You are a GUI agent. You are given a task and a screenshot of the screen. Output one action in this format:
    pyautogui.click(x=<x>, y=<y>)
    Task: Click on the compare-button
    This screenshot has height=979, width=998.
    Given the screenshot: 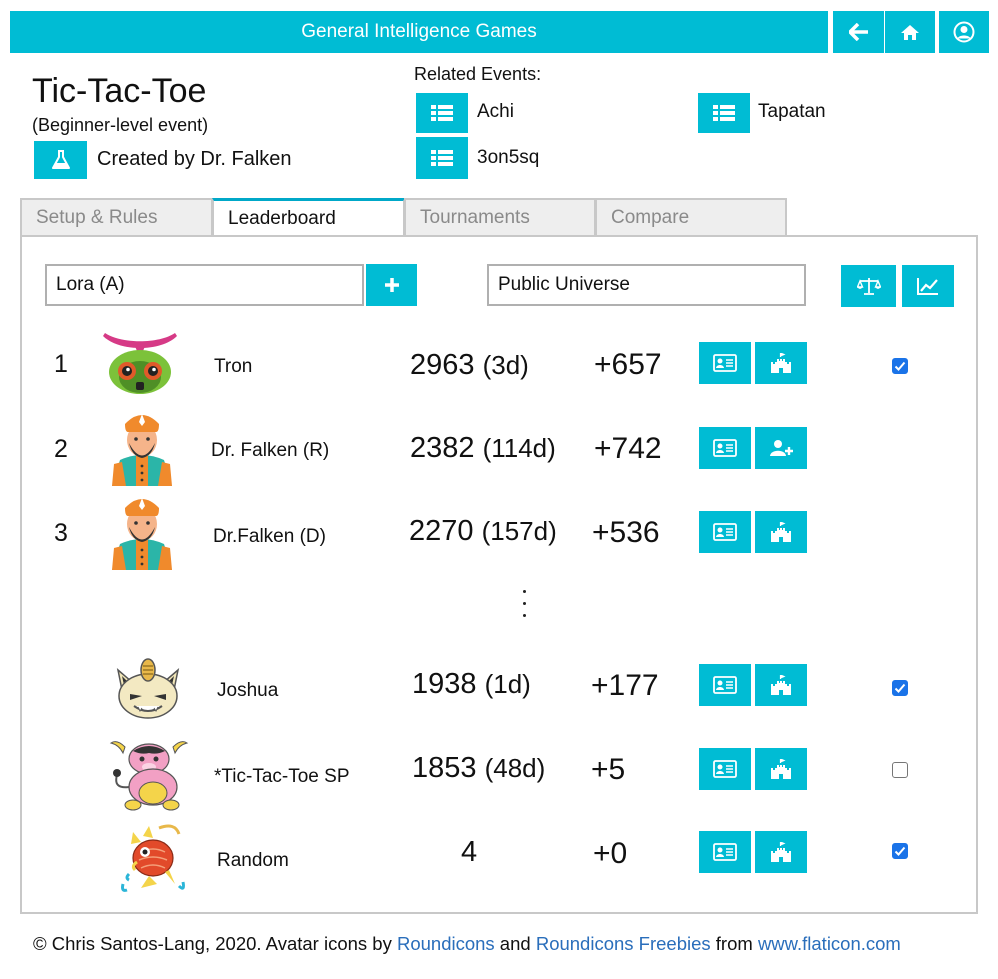 What is the action you would take?
    pyautogui.click(x=868, y=286)
    